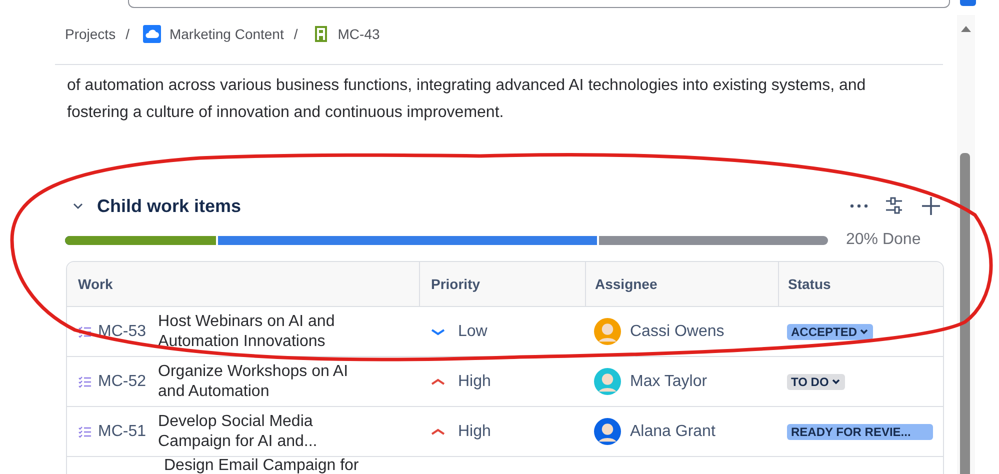  What do you see at coordinates (681, 284) in the screenshot?
I see `column-header: Assignee` at bounding box center [681, 284].